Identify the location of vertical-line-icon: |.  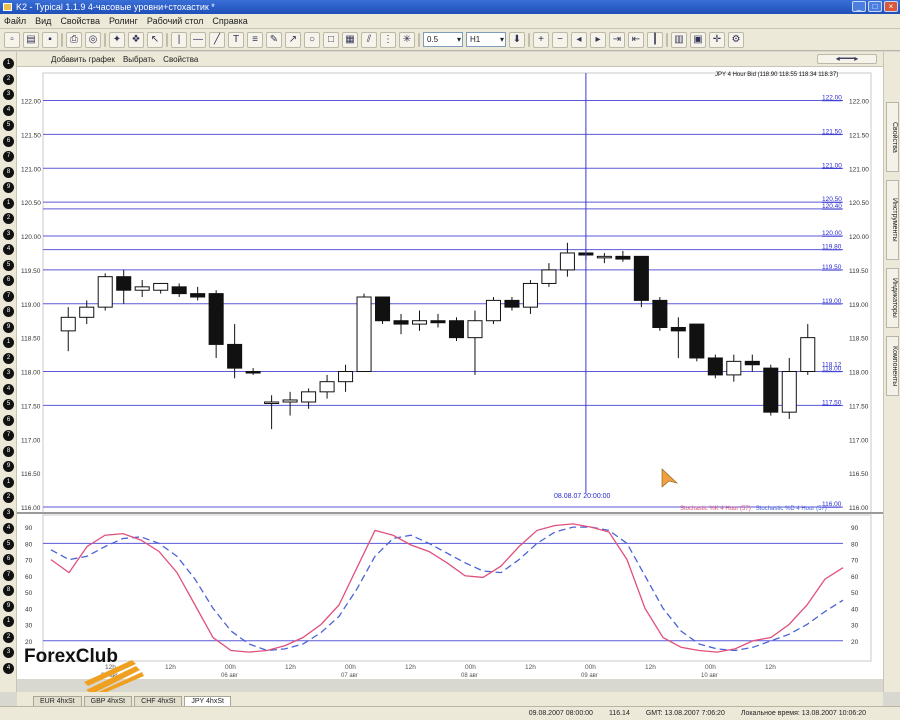
(179, 39).